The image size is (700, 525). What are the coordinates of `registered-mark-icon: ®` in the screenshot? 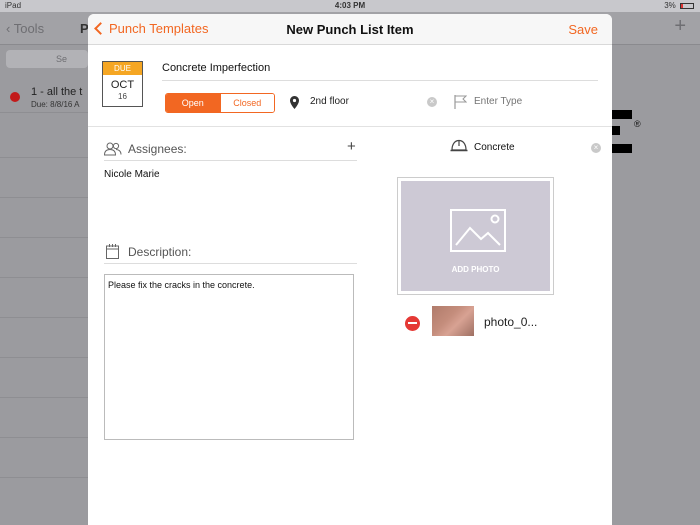 It's located at (637, 124).